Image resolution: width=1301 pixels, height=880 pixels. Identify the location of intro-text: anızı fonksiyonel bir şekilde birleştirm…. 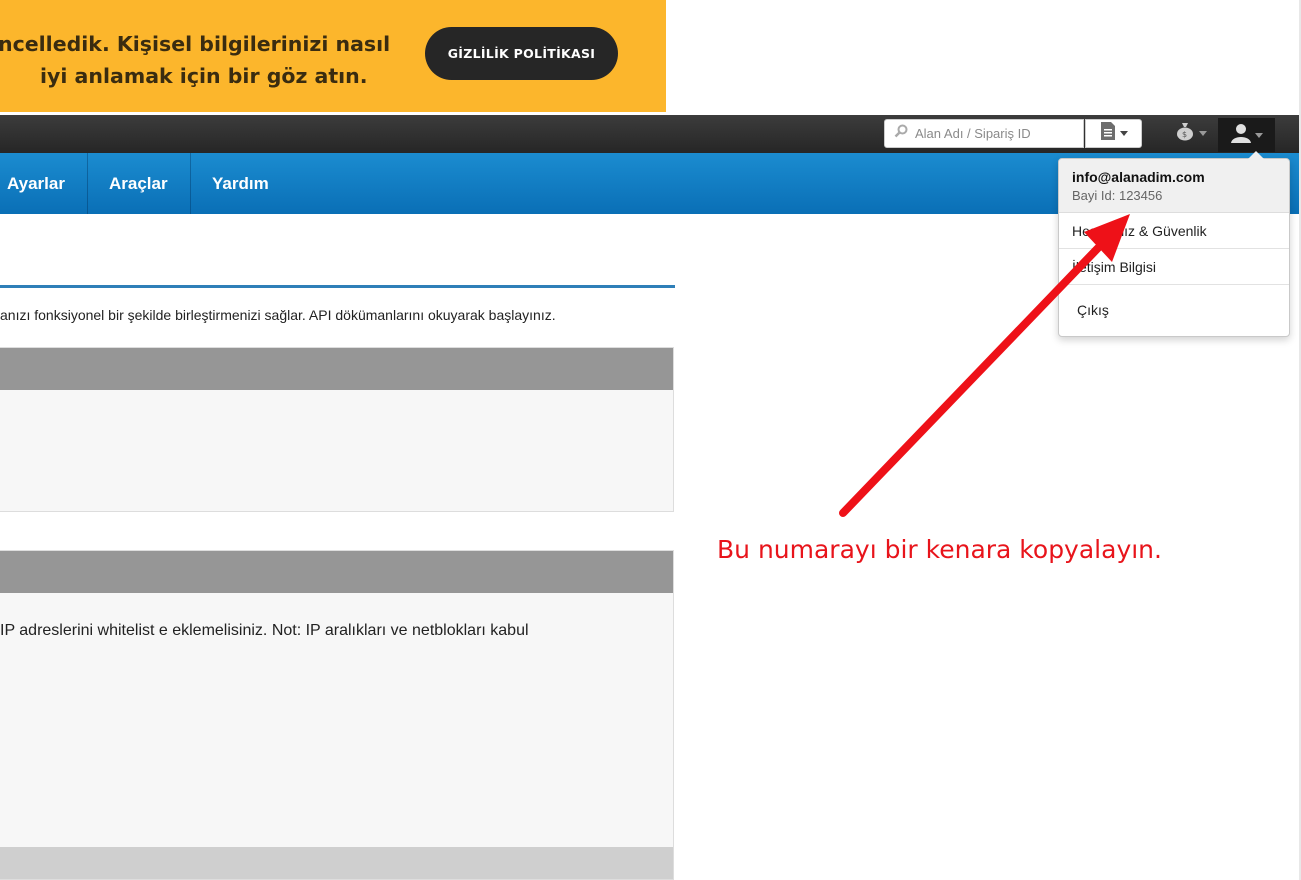
(278, 315).